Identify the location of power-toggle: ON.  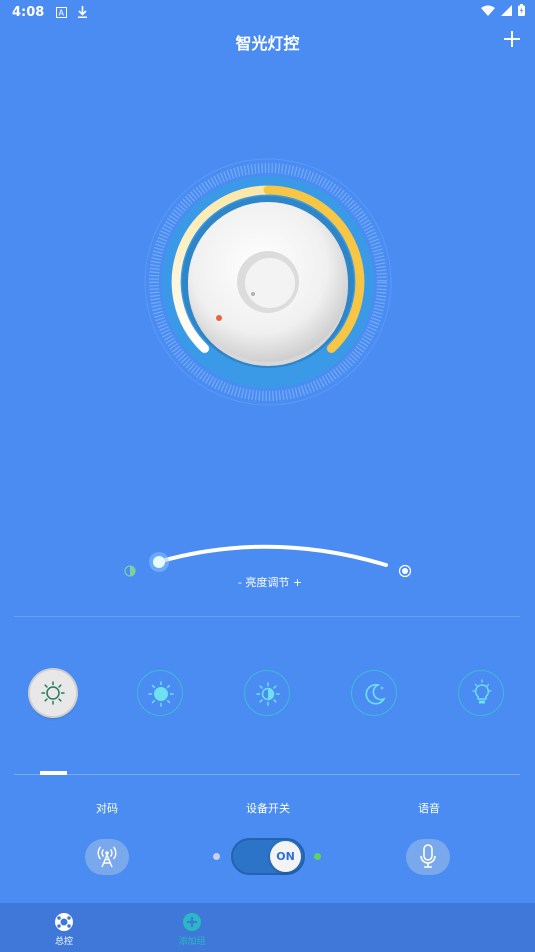
(268, 856).